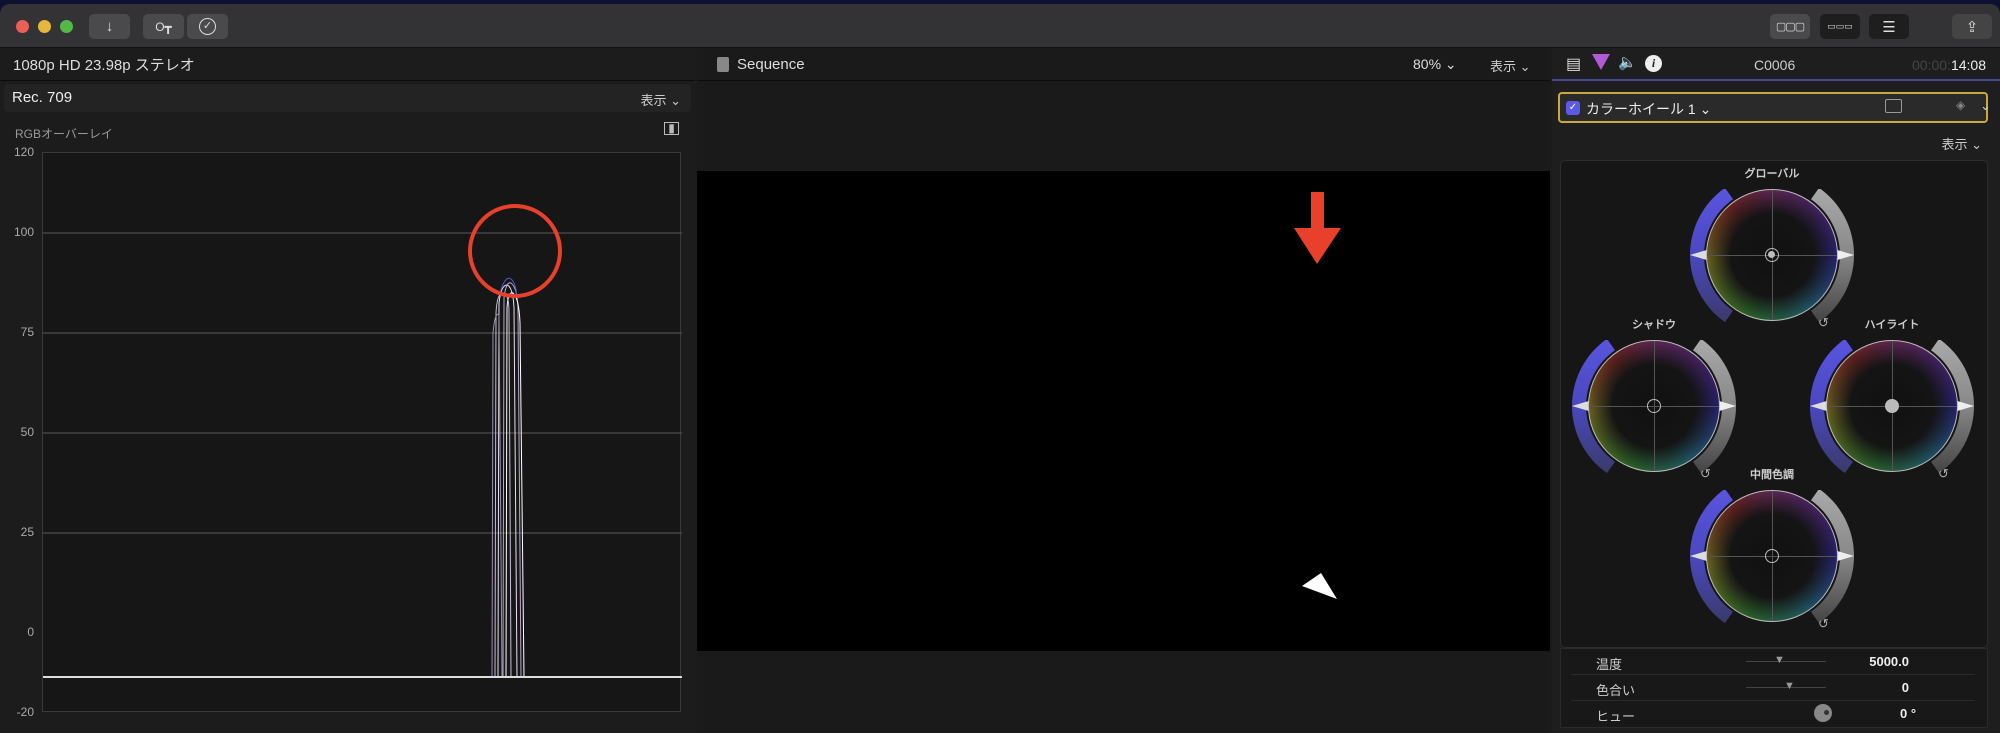  Describe the element at coordinates (347, 98) in the screenshot. I see `scope-header: Rec. 709 表示 ⌄` at that location.